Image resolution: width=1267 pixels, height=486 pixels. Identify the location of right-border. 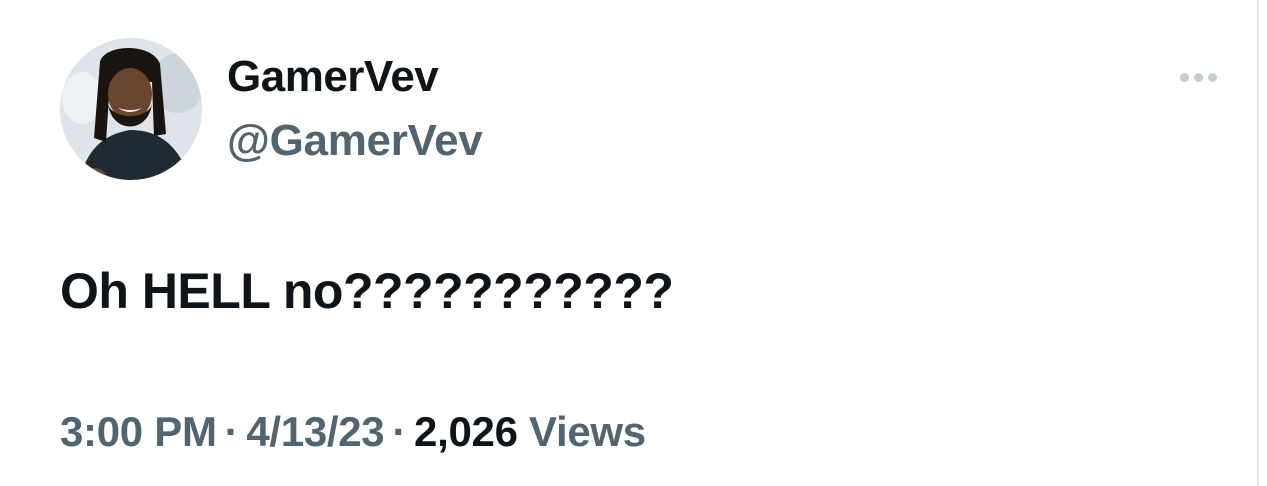
(1258, 243).